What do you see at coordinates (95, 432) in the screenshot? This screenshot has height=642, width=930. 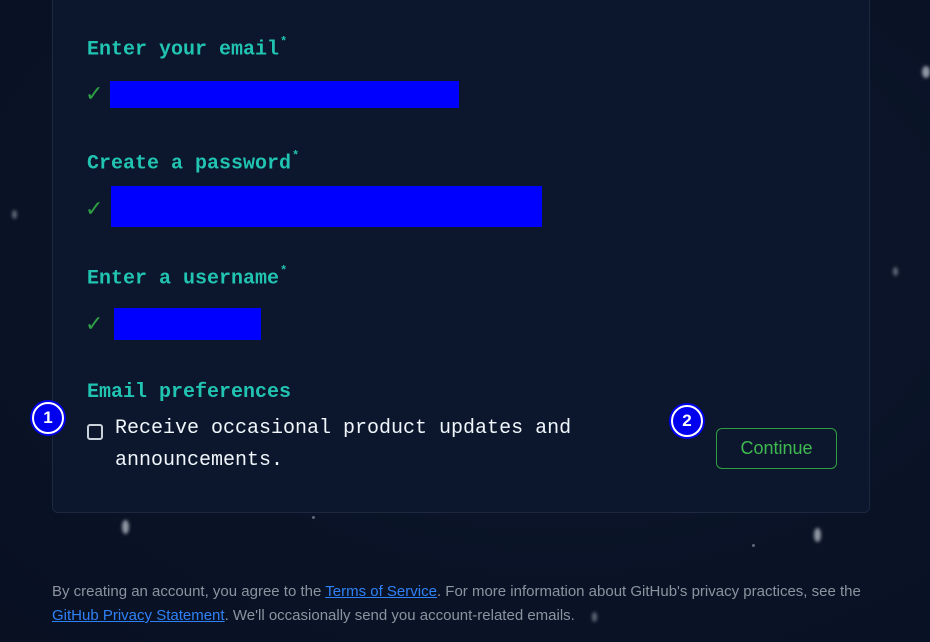 I see `product-updates-checkbox` at bounding box center [95, 432].